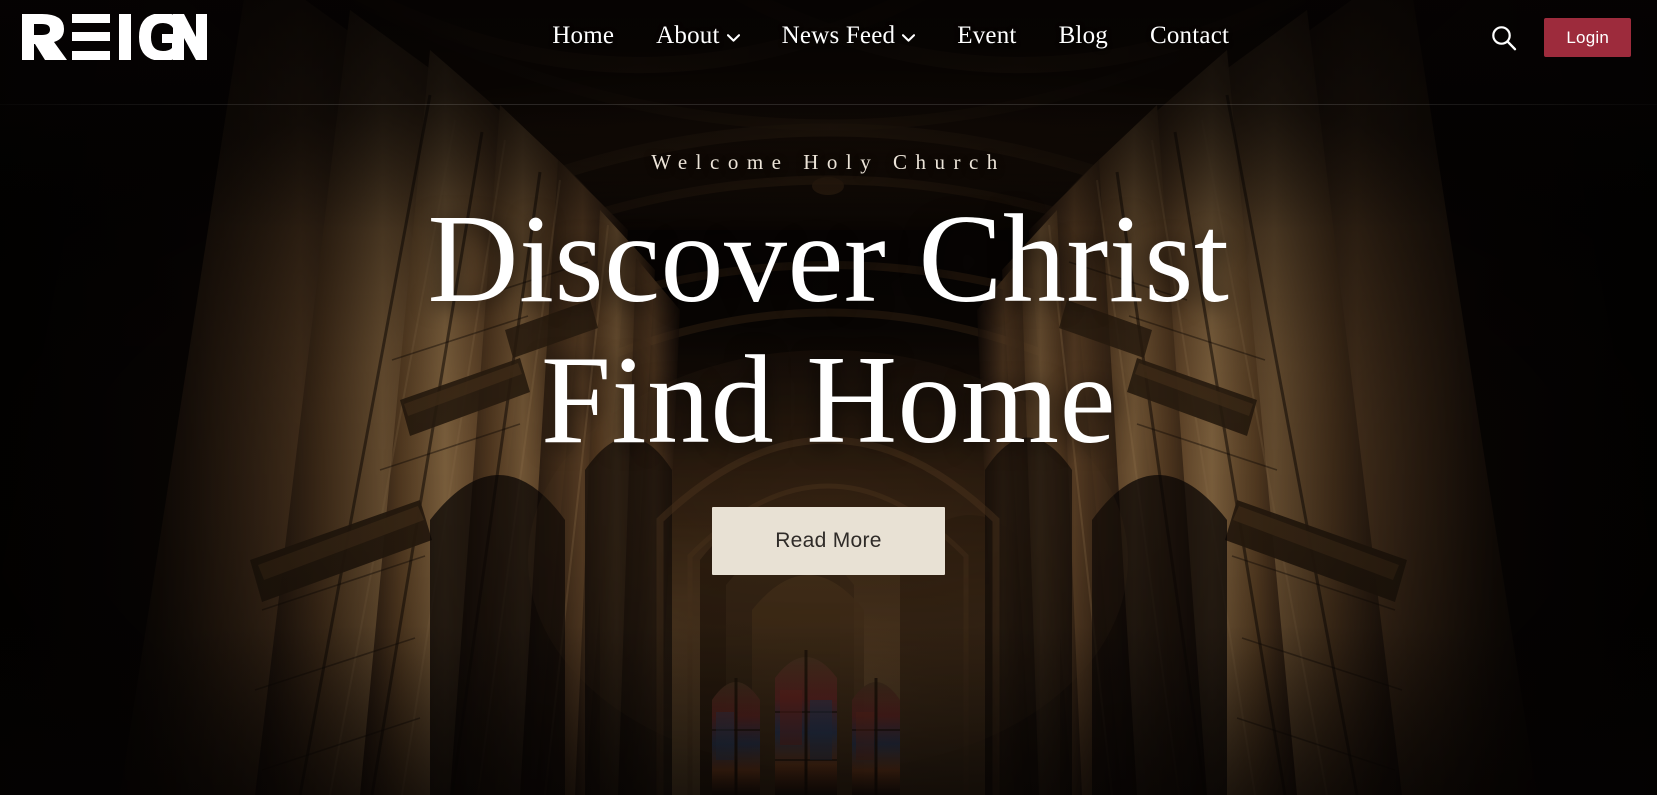 This screenshot has width=1657, height=795. I want to click on nav-item-label: Event, so click(987, 35).